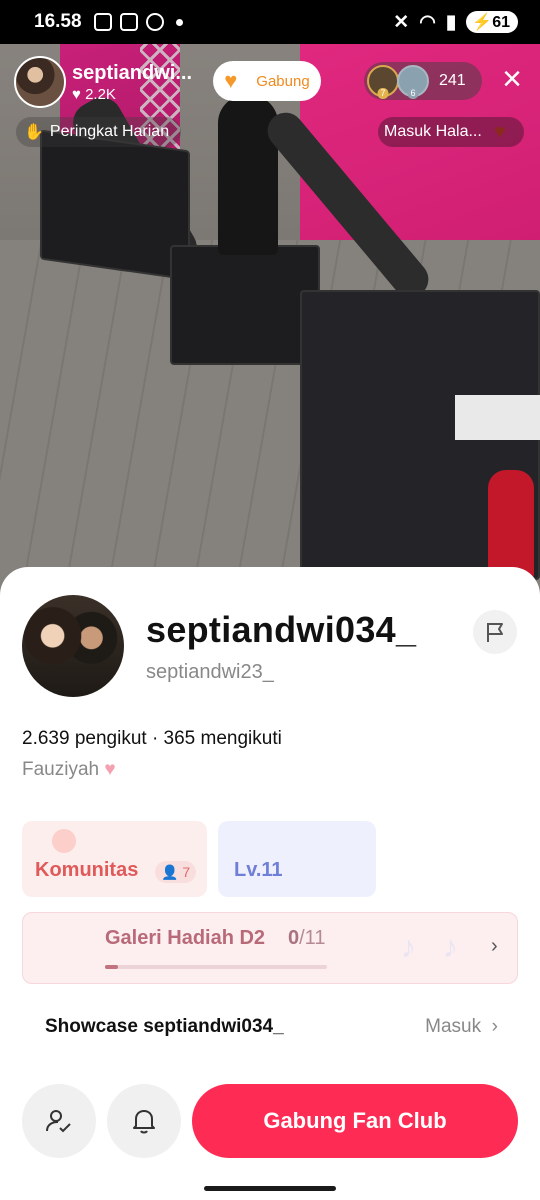 This screenshot has height=1200, width=540. I want to click on gift-gallery-card: Galeri Hadiah D2 0/11 ♪ ♪ ›, so click(270, 948).